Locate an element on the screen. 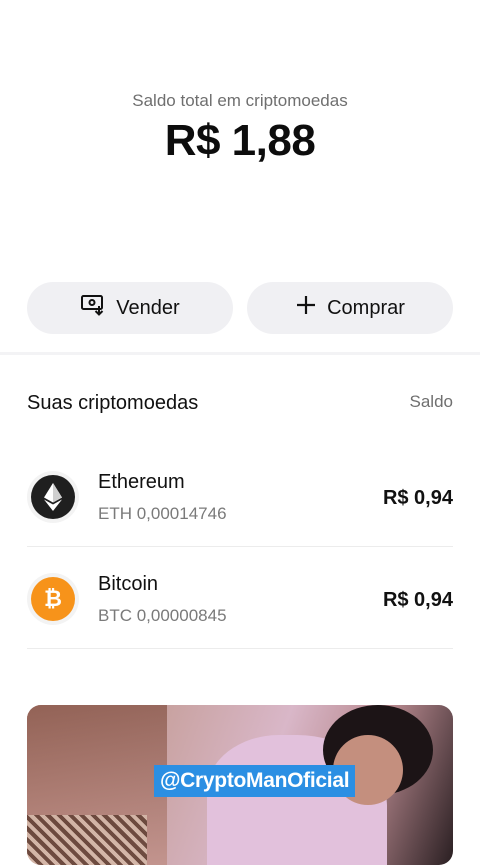 This screenshot has height=865, width=480. coin-amount: BTC 0,00000845 is located at coordinates (162, 615).